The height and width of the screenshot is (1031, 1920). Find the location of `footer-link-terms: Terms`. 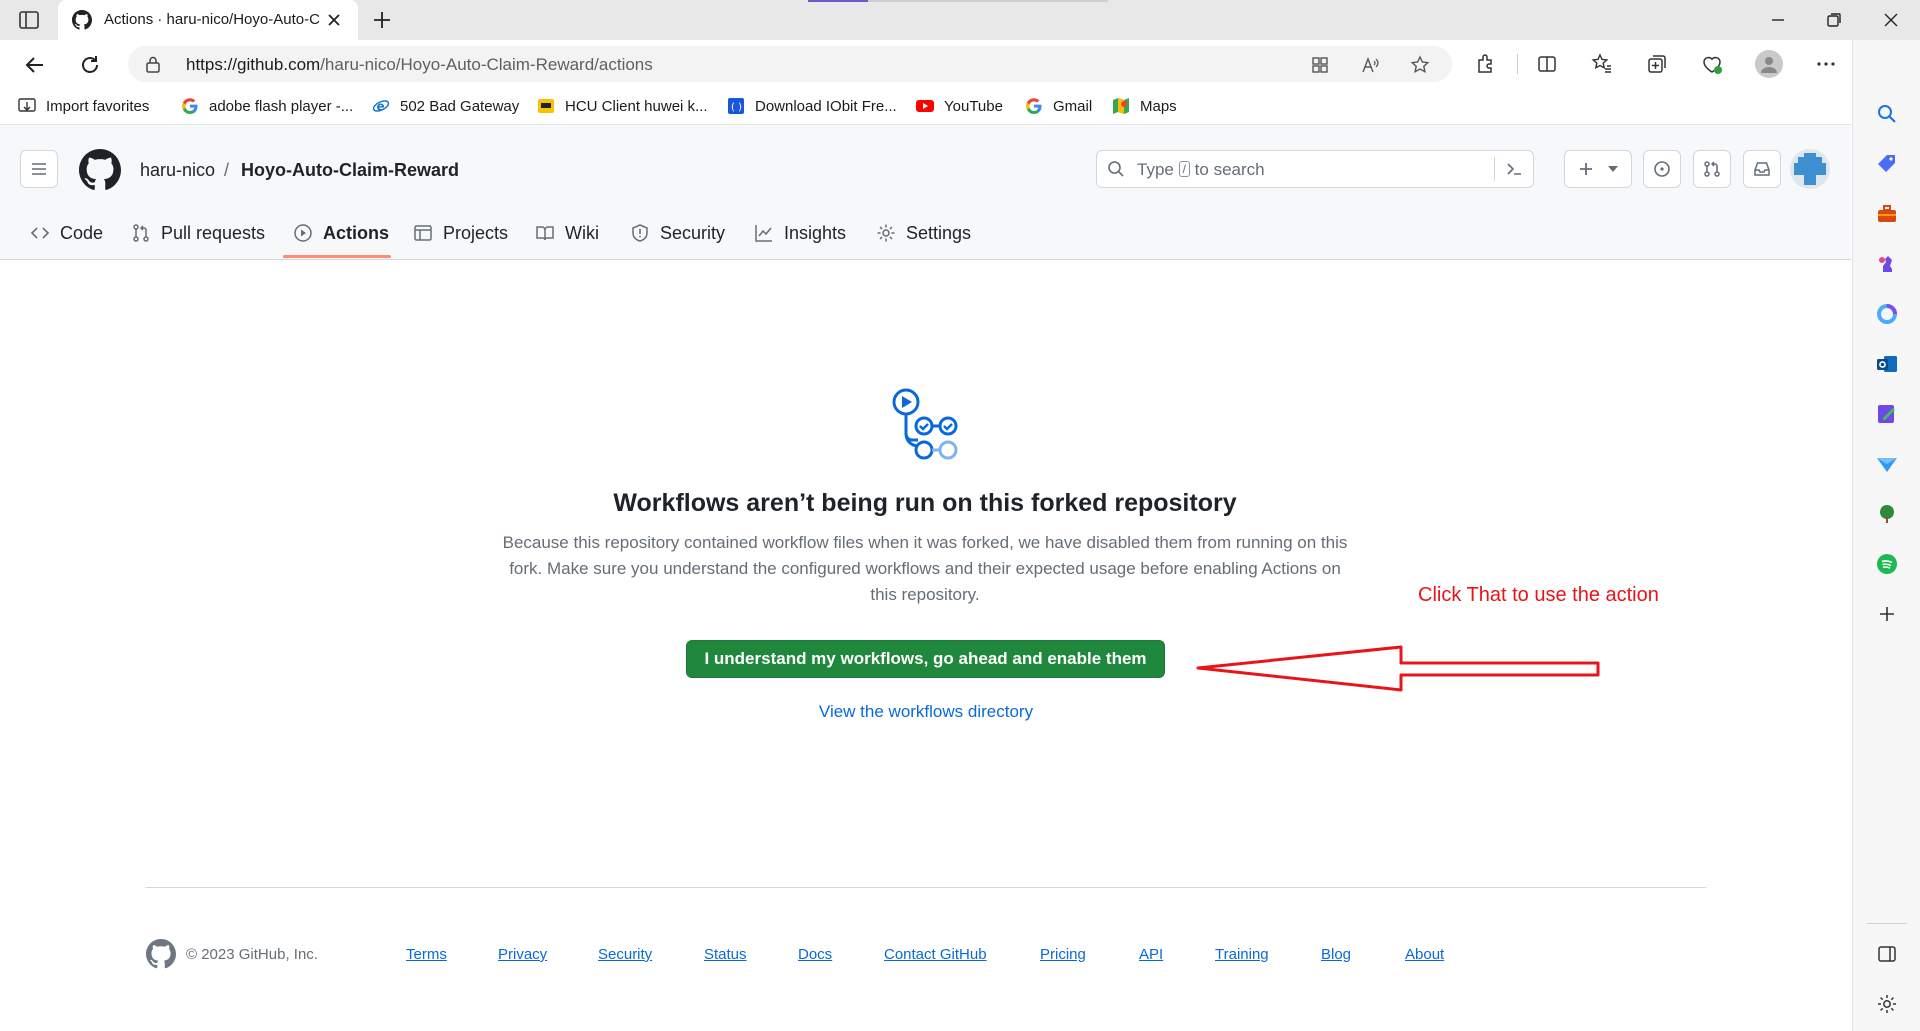

footer-link-terms: Terms is located at coordinates (426, 954).